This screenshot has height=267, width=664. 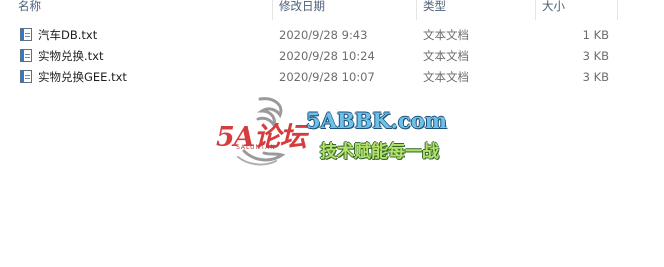 I want to click on file-row: 实物兑换.txt 2020/9/28 10:24 文本文档 3 KB, so click(x=332, y=56).